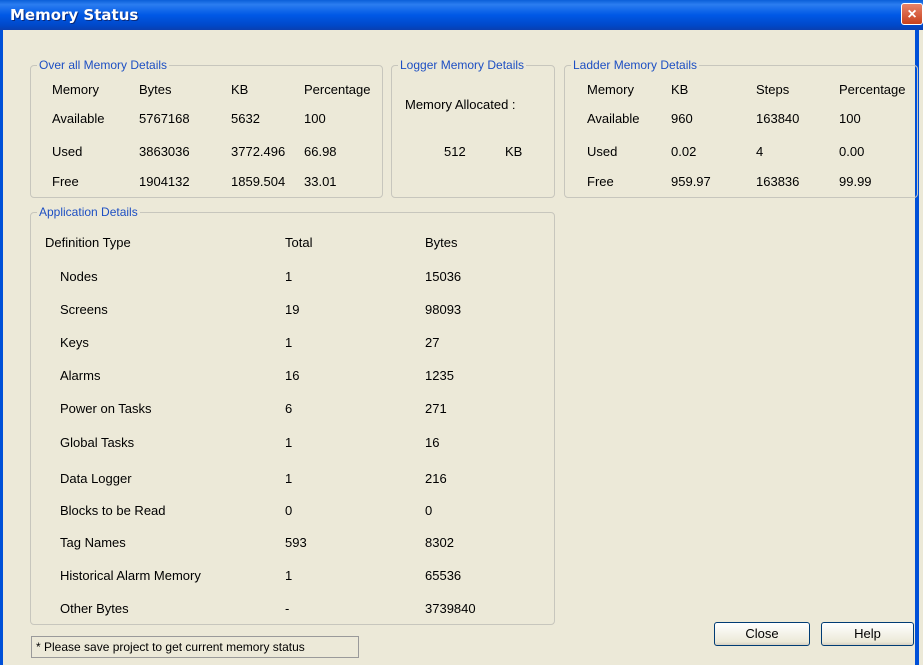 The image size is (923, 665). Describe the element at coordinates (600, 181) in the screenshot. I see `ladder-row-label: Free` at that location.